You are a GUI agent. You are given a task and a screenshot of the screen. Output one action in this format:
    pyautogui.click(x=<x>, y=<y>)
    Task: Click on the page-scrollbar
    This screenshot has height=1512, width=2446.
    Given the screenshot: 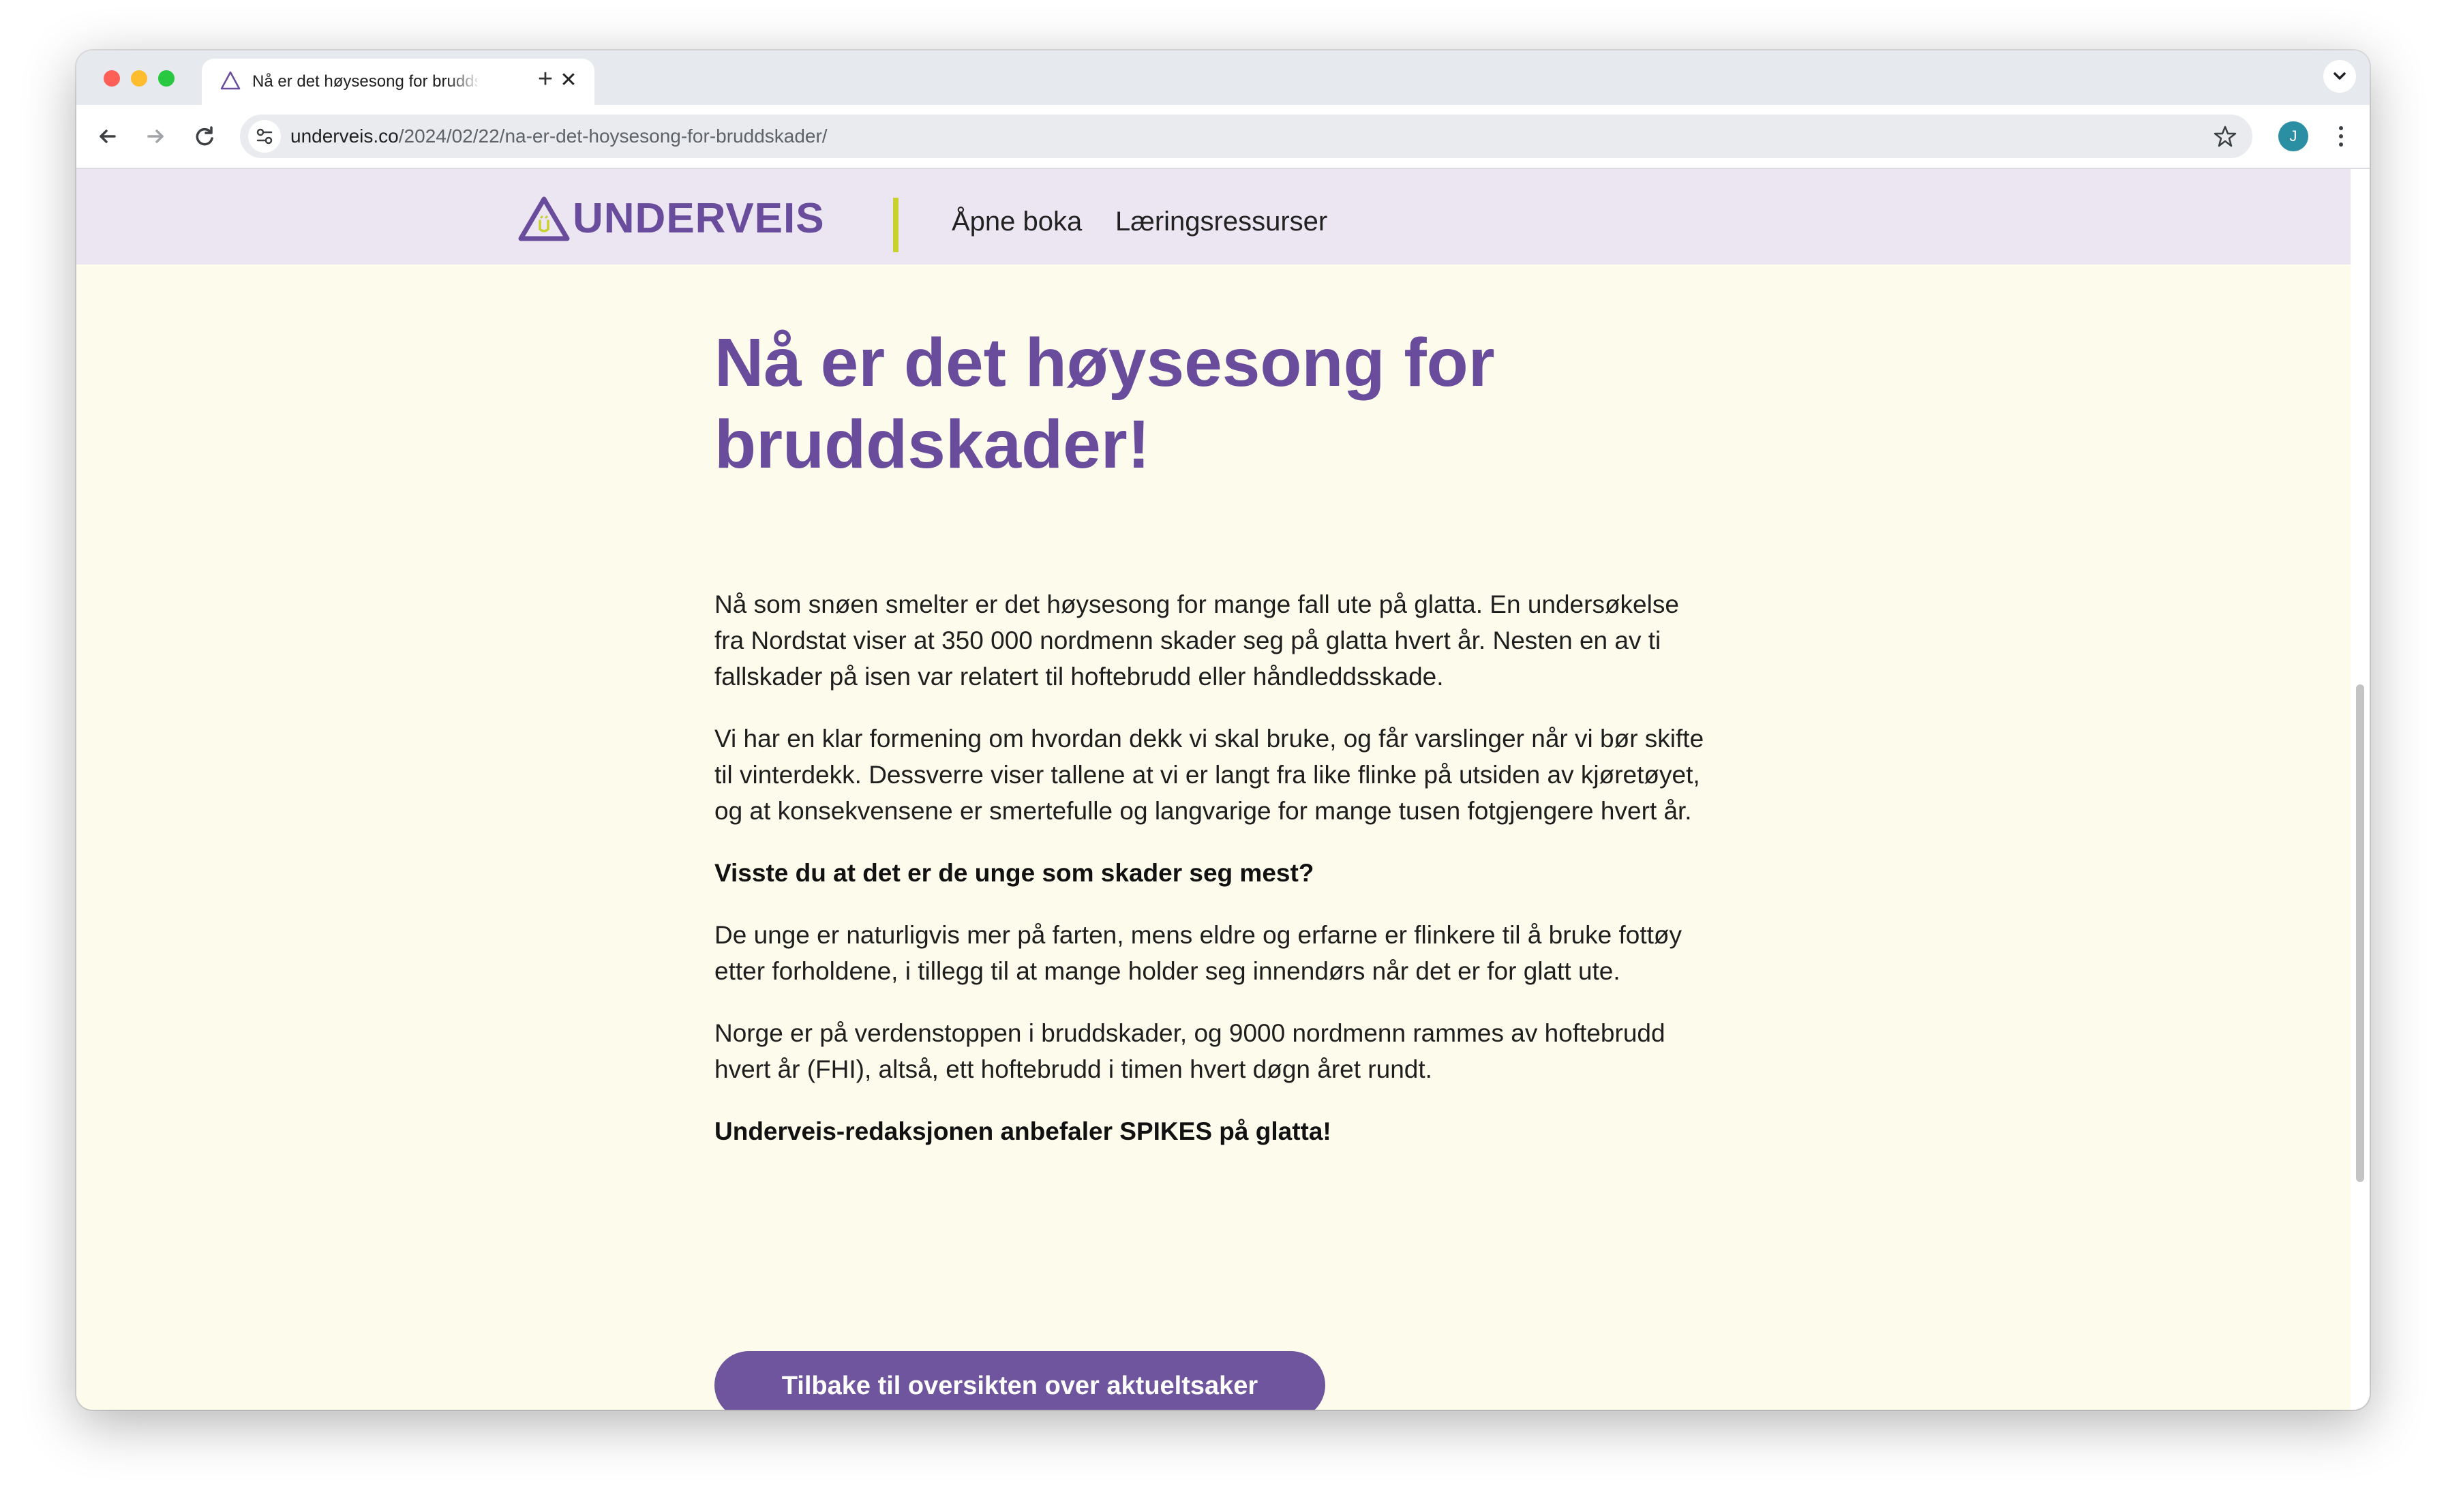 What is the action you would take?
    pyautogui.click(x=2360, y=789)
    